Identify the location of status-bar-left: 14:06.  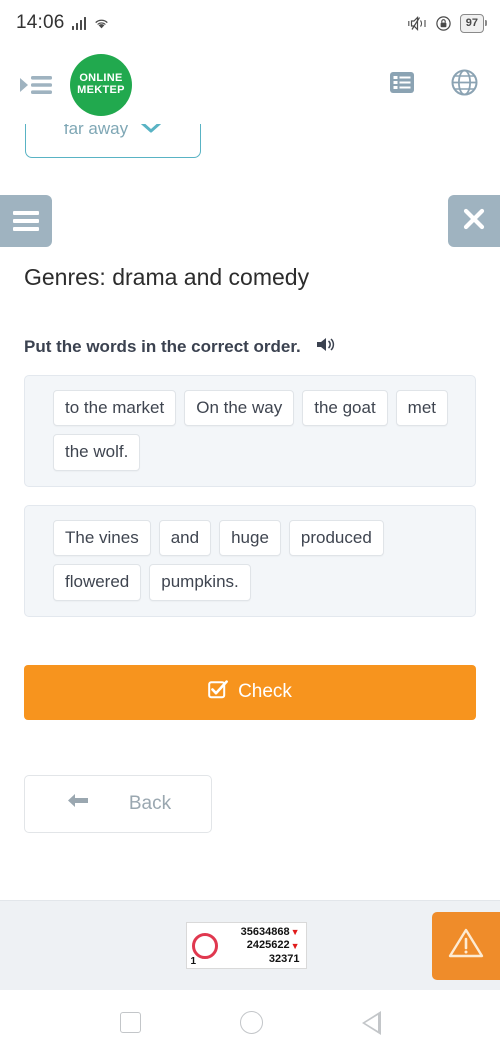
(63, 23).